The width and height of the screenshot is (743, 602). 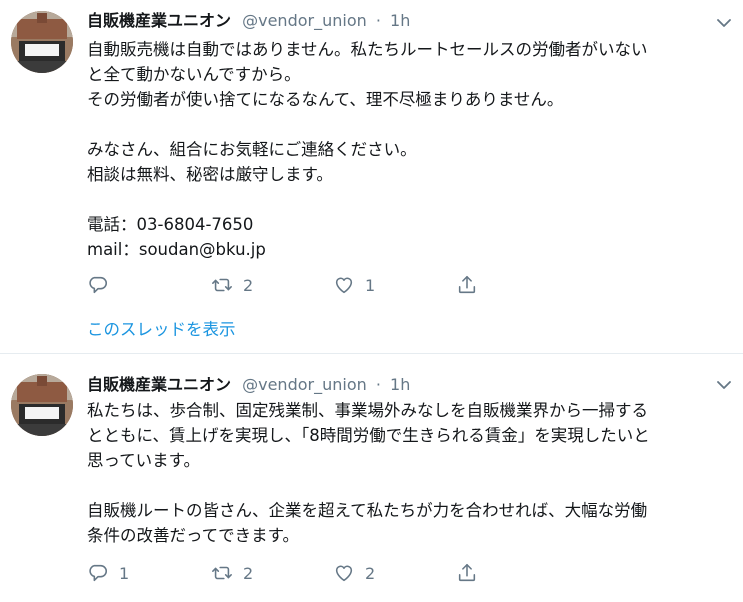 I want to click on reply-button, so click(x=103, y=285).